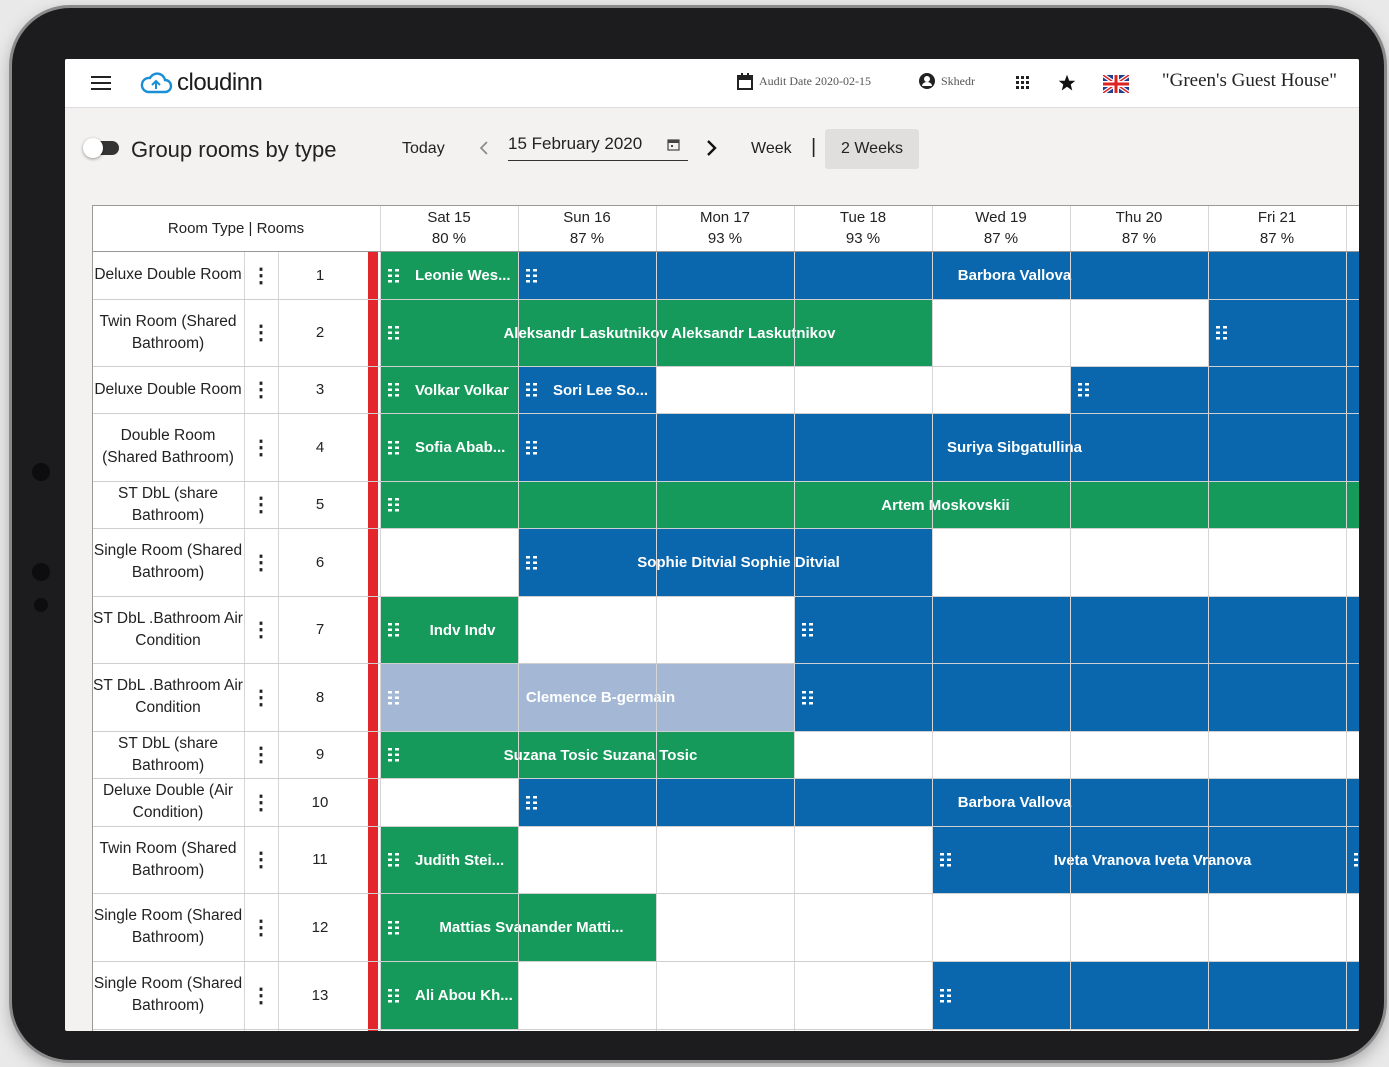  I want to click on uk-flag-icon, so click(1116, 84).